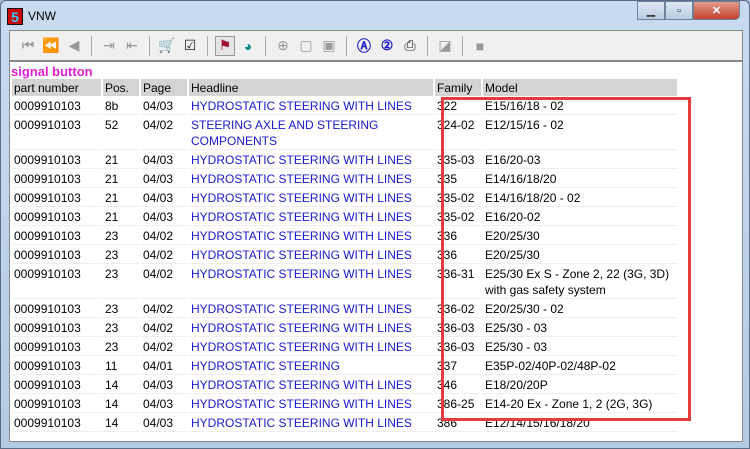 The height and width of the screenshot is (449, 750). Describe the element at coordinates (164, 87) in the screenshot. I see `column-header-page: Page` at that location.